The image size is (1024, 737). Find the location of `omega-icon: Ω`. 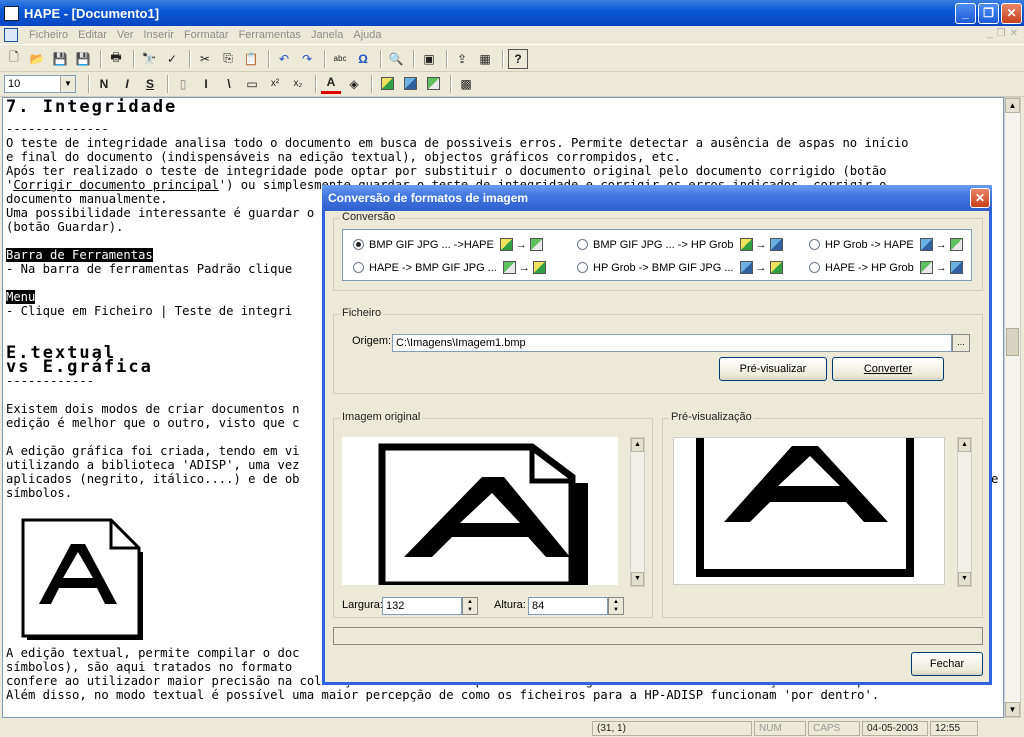

omega-icon: Ω is located at coordinates (363, 59).